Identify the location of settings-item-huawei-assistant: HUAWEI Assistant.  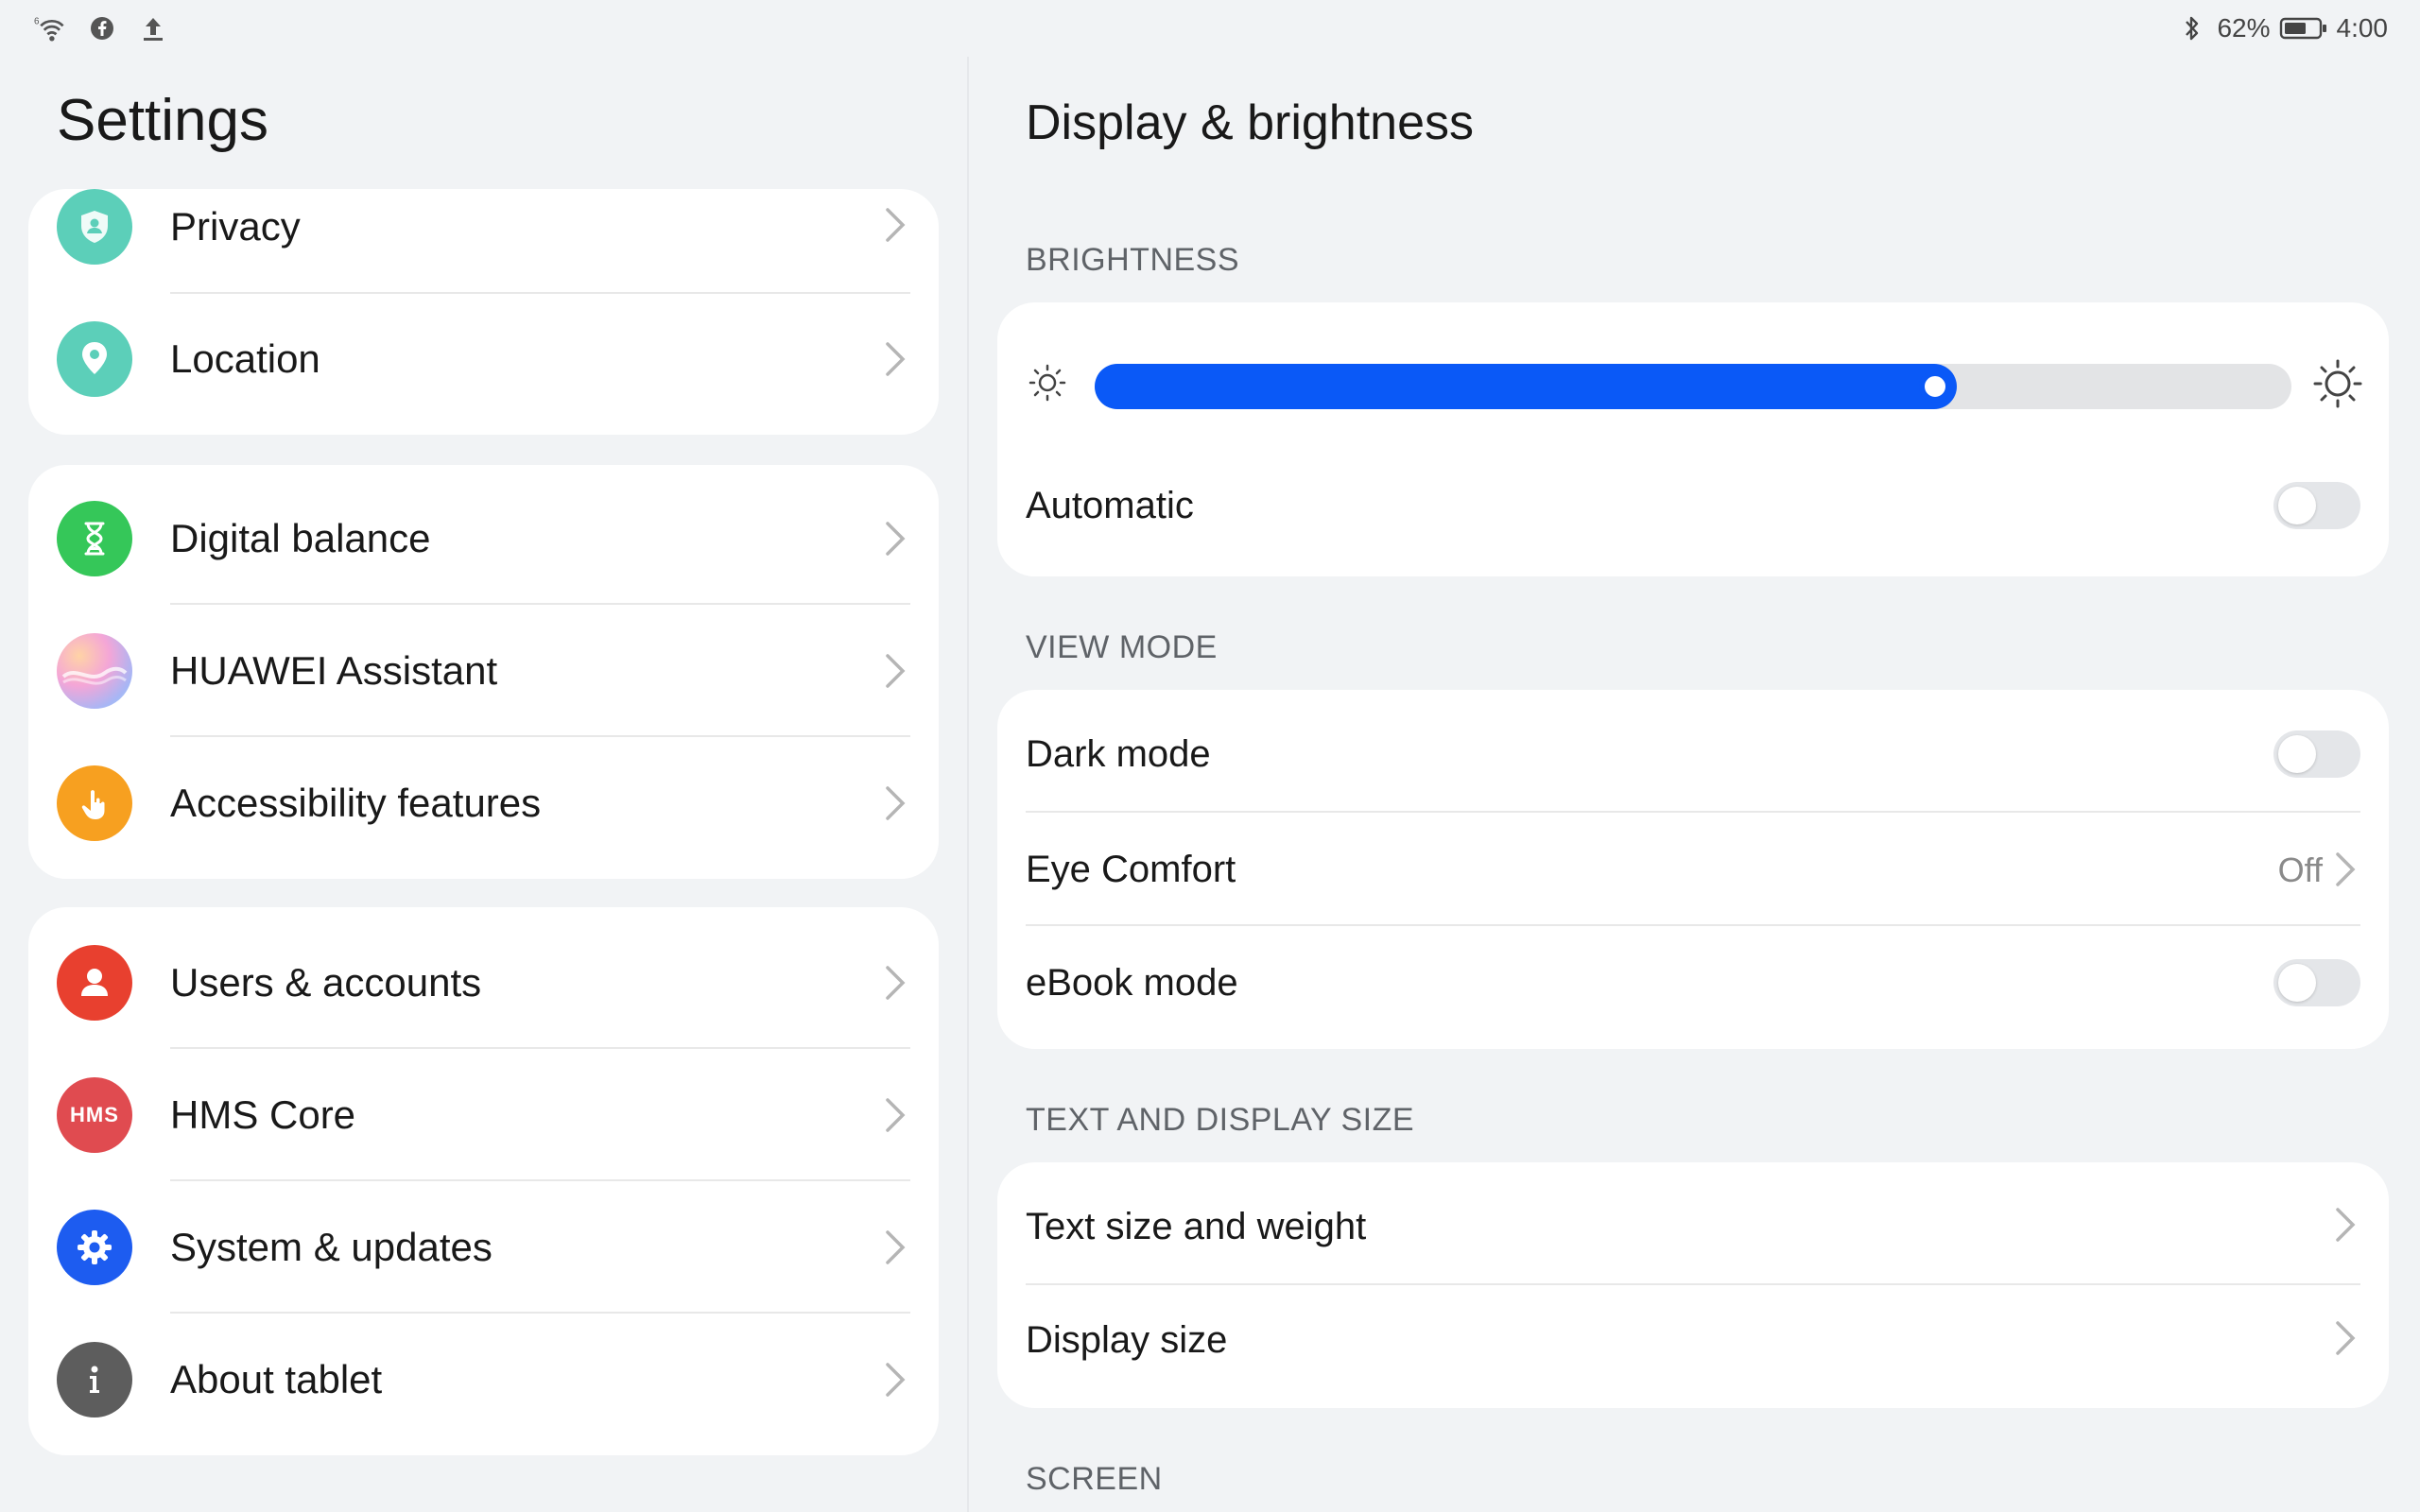
(483, 671).